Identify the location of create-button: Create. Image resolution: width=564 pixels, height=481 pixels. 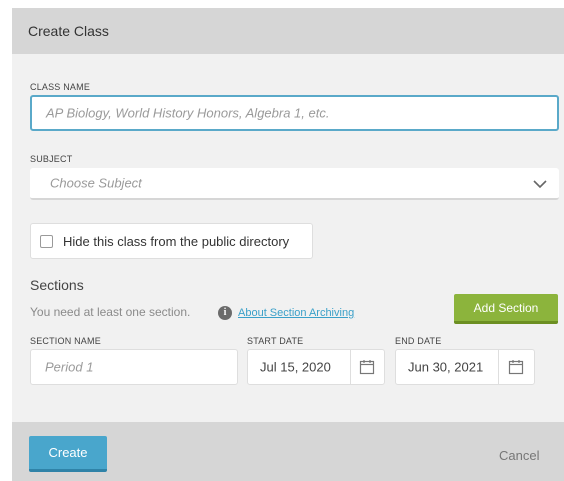
(68, 454).